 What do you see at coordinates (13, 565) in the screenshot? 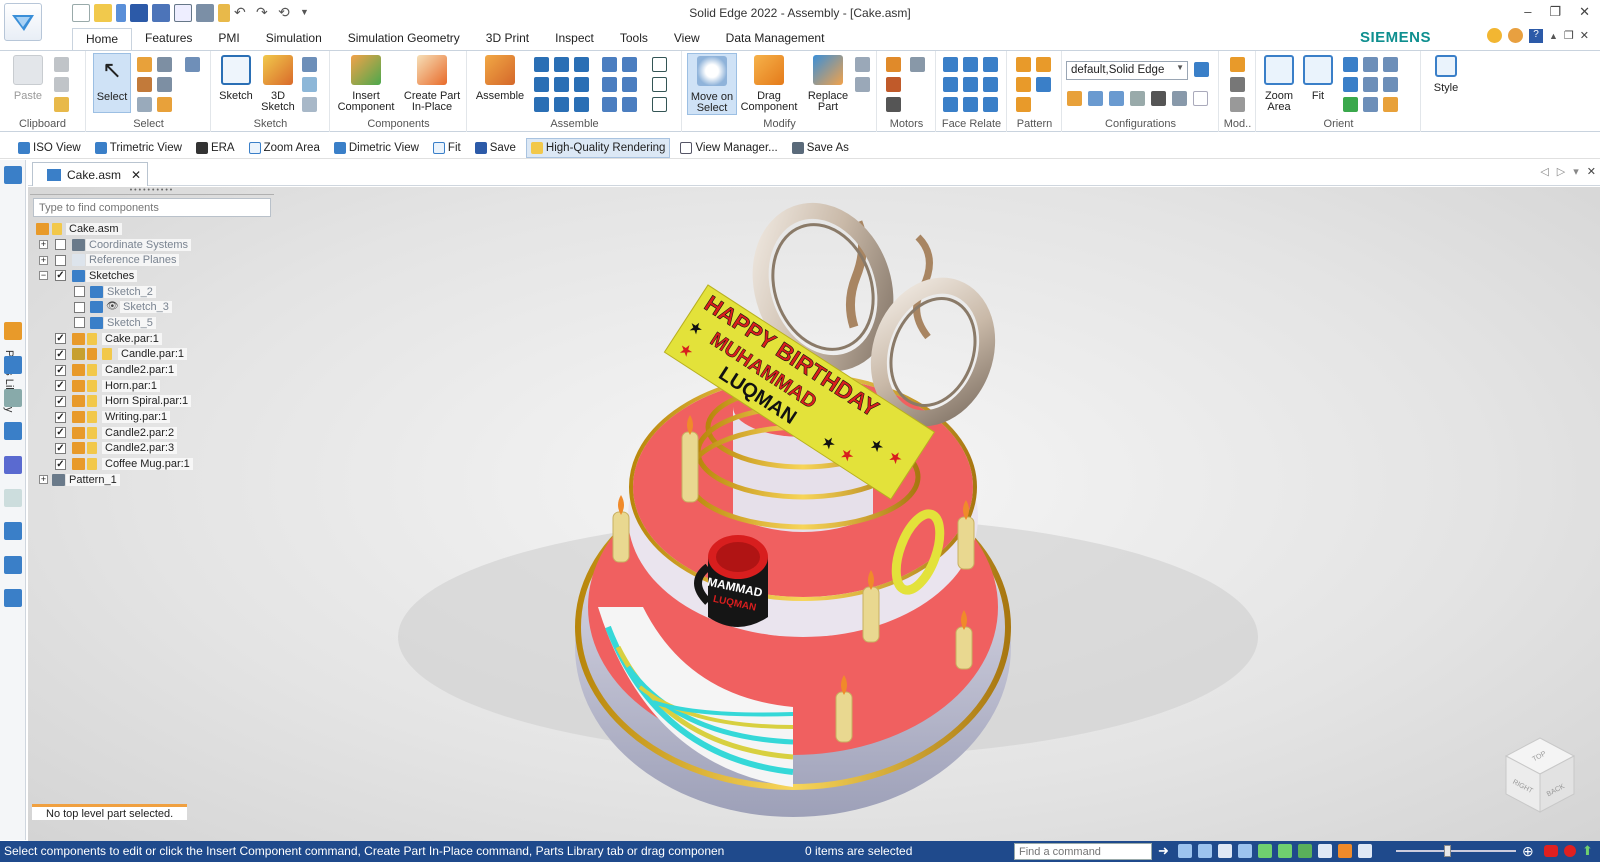
I see `structure-tab-icon` at bounding box center [13, 565].